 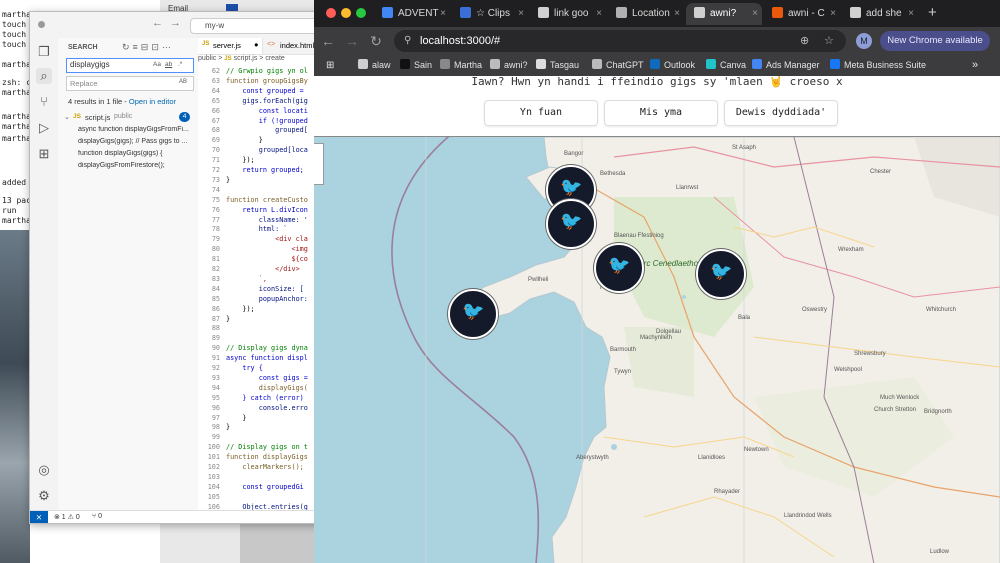 I want to click on breadcrumb-item: public, so click(x=207, y=58).